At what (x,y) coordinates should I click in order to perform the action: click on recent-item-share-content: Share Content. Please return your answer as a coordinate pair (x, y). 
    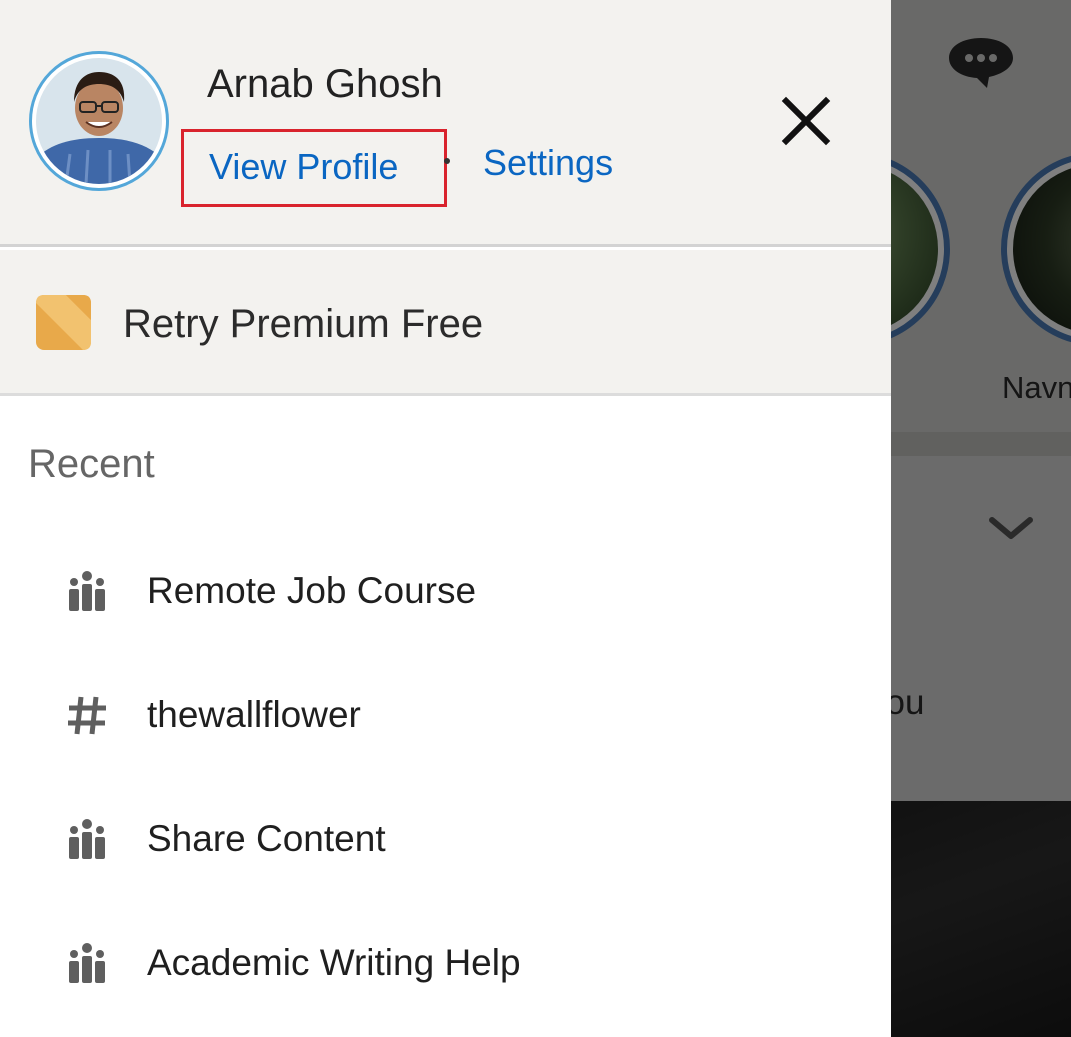
    Looking at the image, I should click on (445, 839).